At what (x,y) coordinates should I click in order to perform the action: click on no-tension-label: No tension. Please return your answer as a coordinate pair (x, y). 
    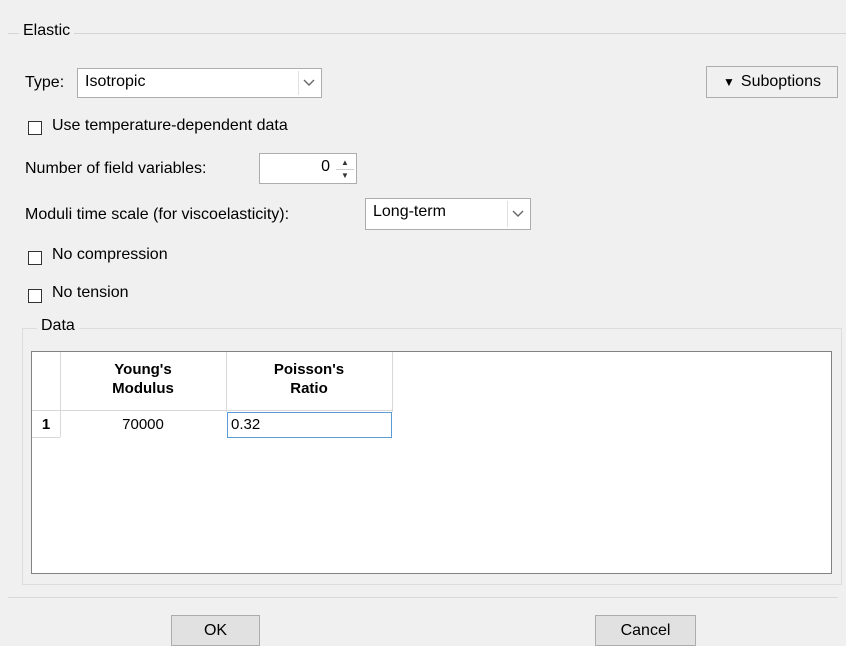
    Looking at the image, I should click on (90, 292).